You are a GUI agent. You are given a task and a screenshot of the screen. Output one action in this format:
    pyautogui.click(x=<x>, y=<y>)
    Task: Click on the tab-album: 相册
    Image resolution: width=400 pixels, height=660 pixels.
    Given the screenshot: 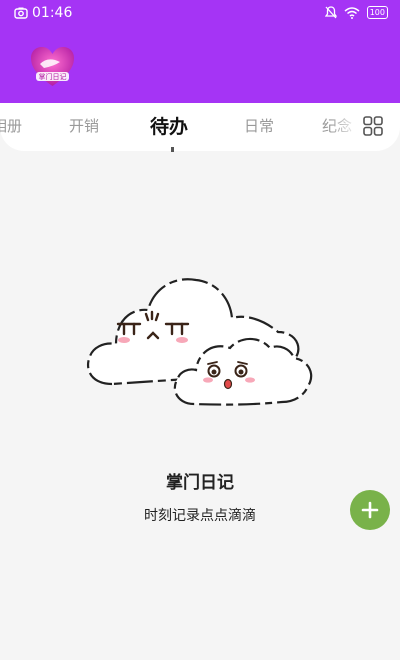 What is the action you would take?
    pyautogui.click(x=11, y=125)
    